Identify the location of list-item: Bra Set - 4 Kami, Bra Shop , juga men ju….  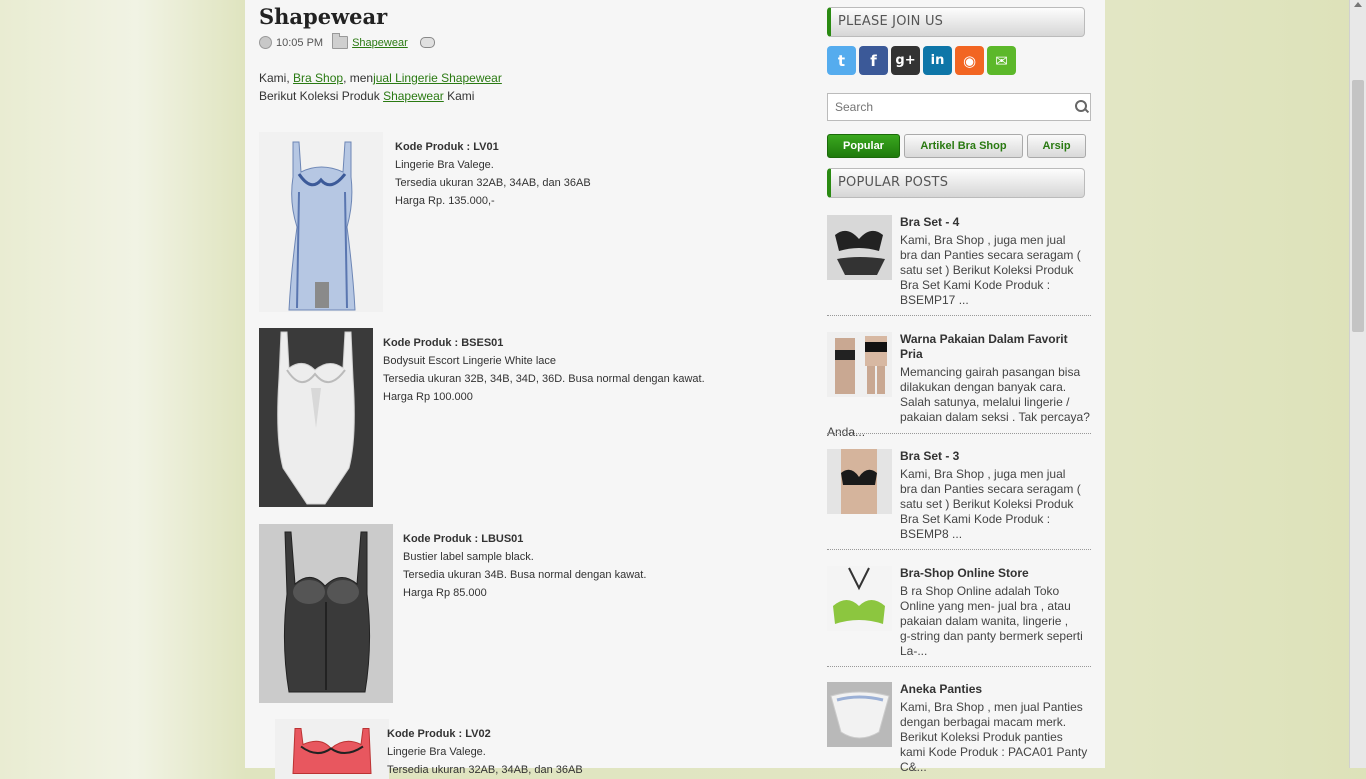
(959, 261).